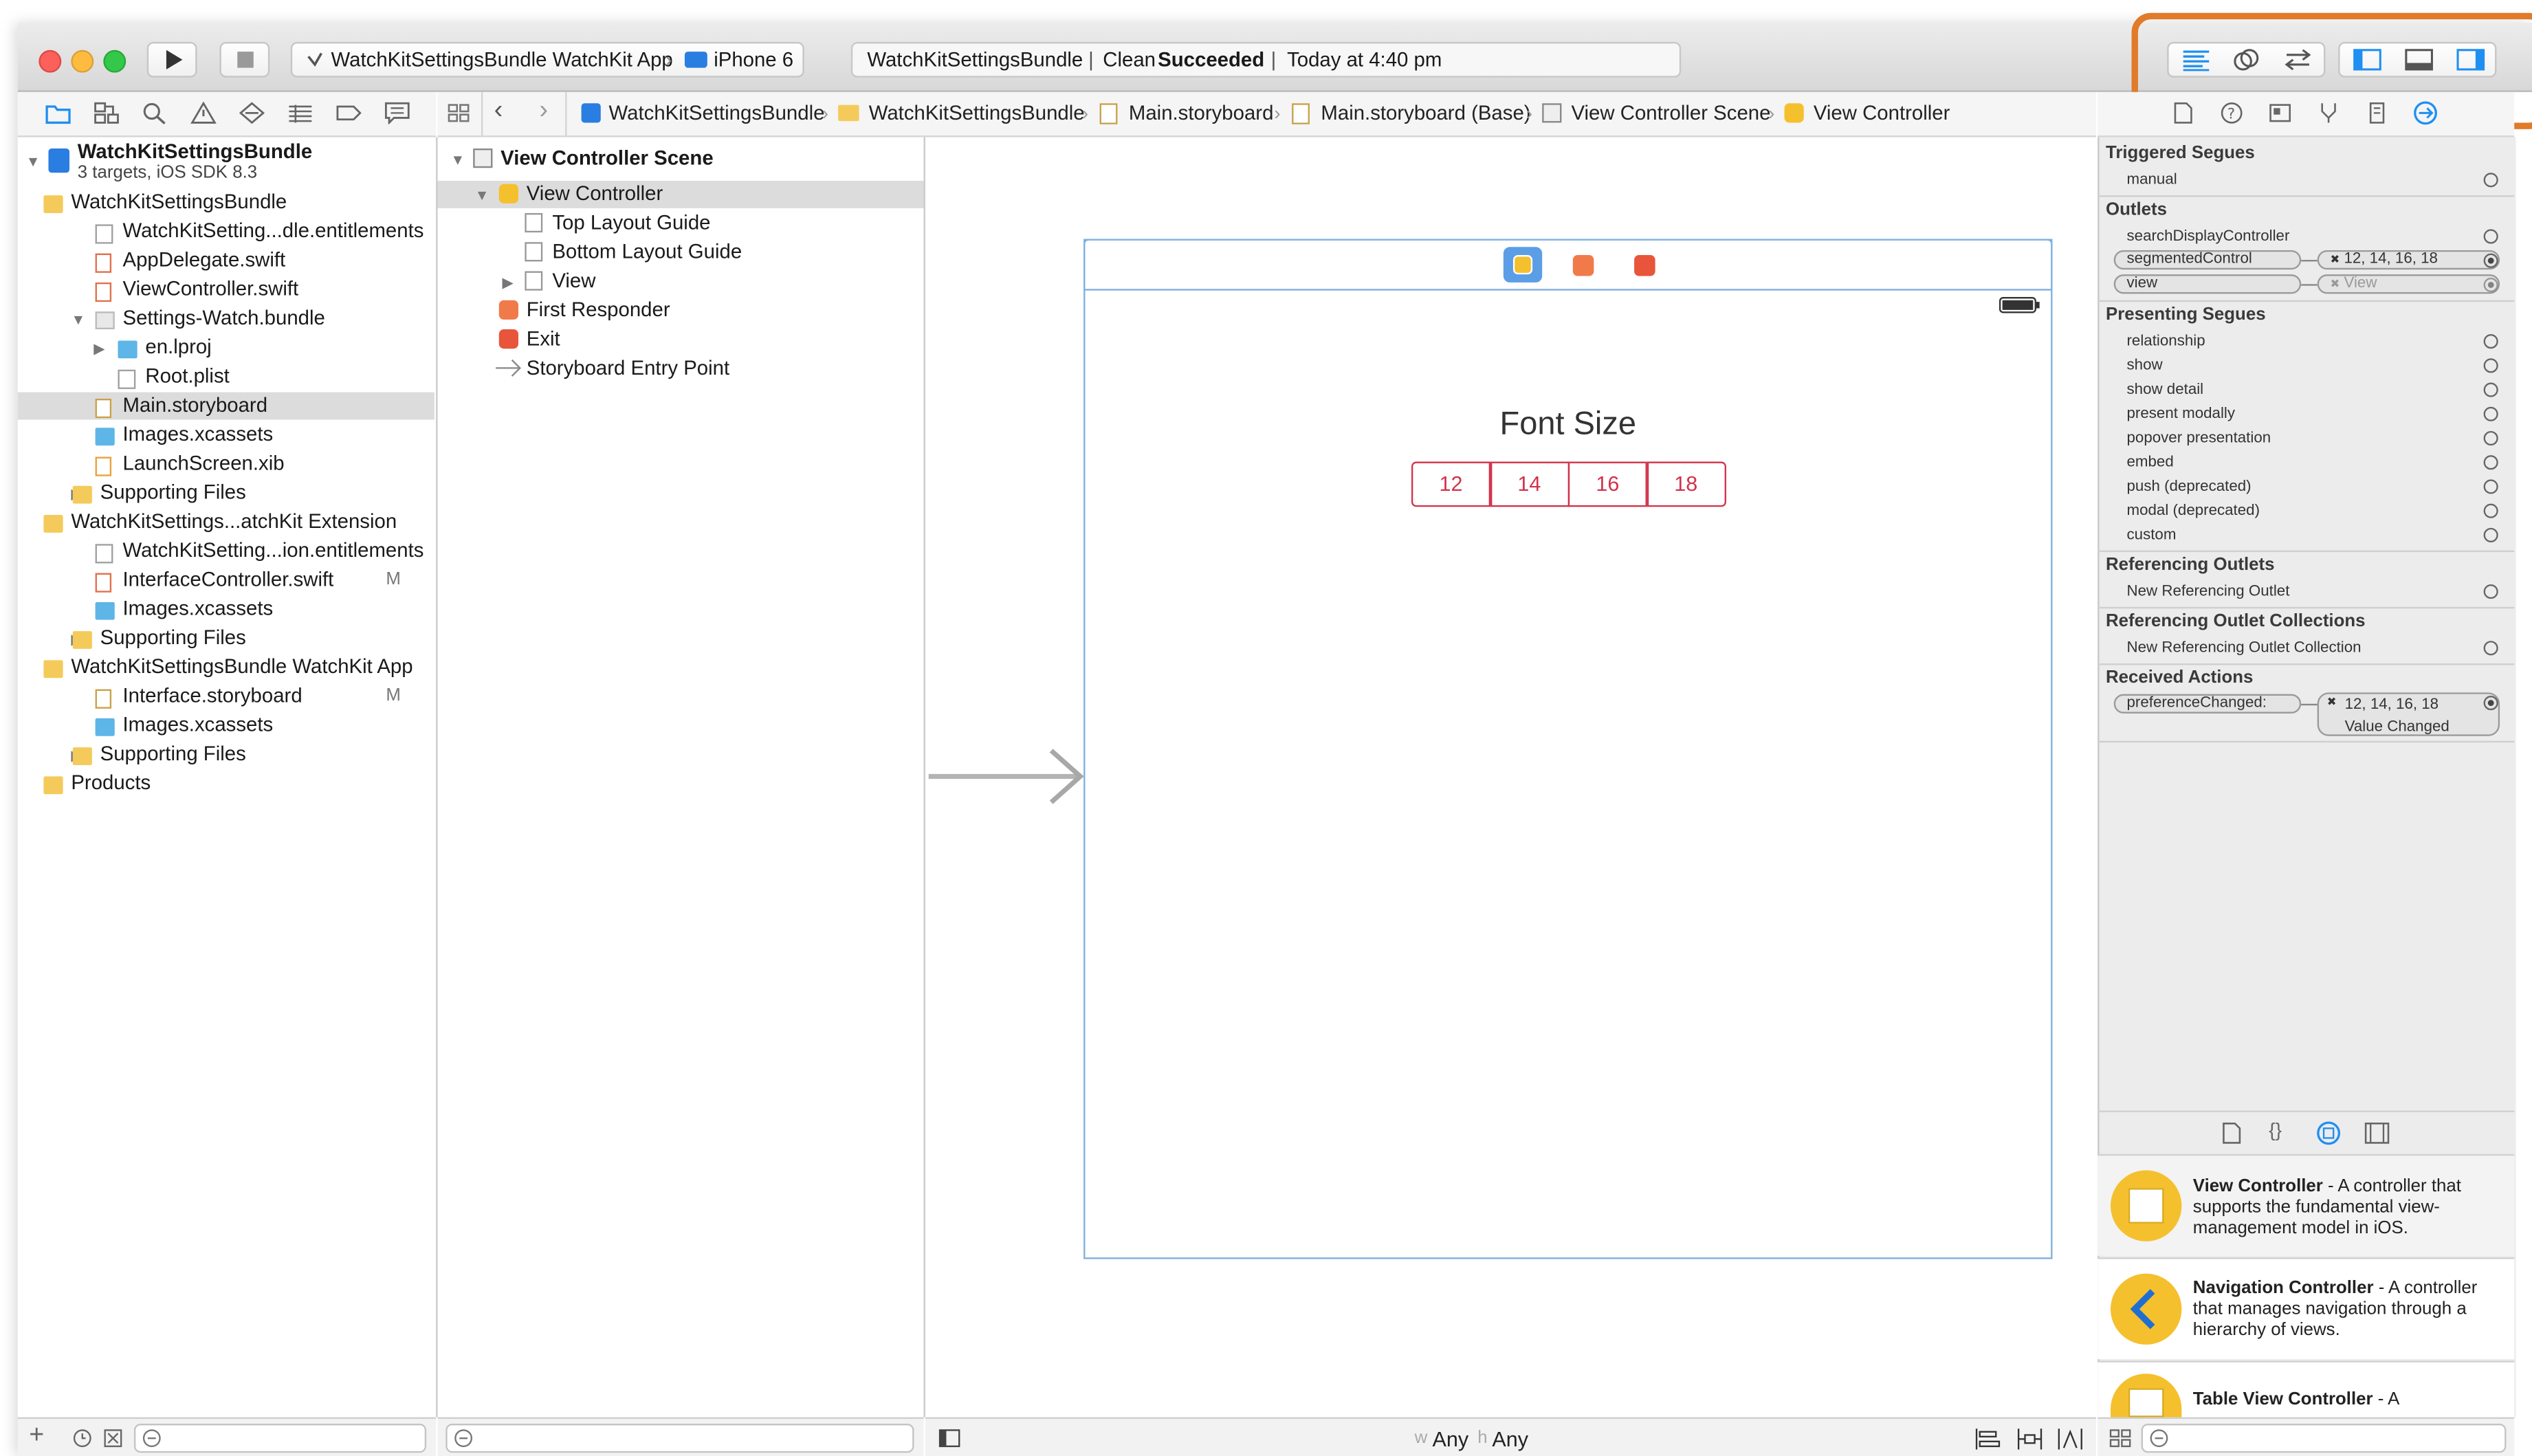  Describe the element at coordinates (2280, 113) in the screenshot. I see `identity-inspector-icon` at that location.